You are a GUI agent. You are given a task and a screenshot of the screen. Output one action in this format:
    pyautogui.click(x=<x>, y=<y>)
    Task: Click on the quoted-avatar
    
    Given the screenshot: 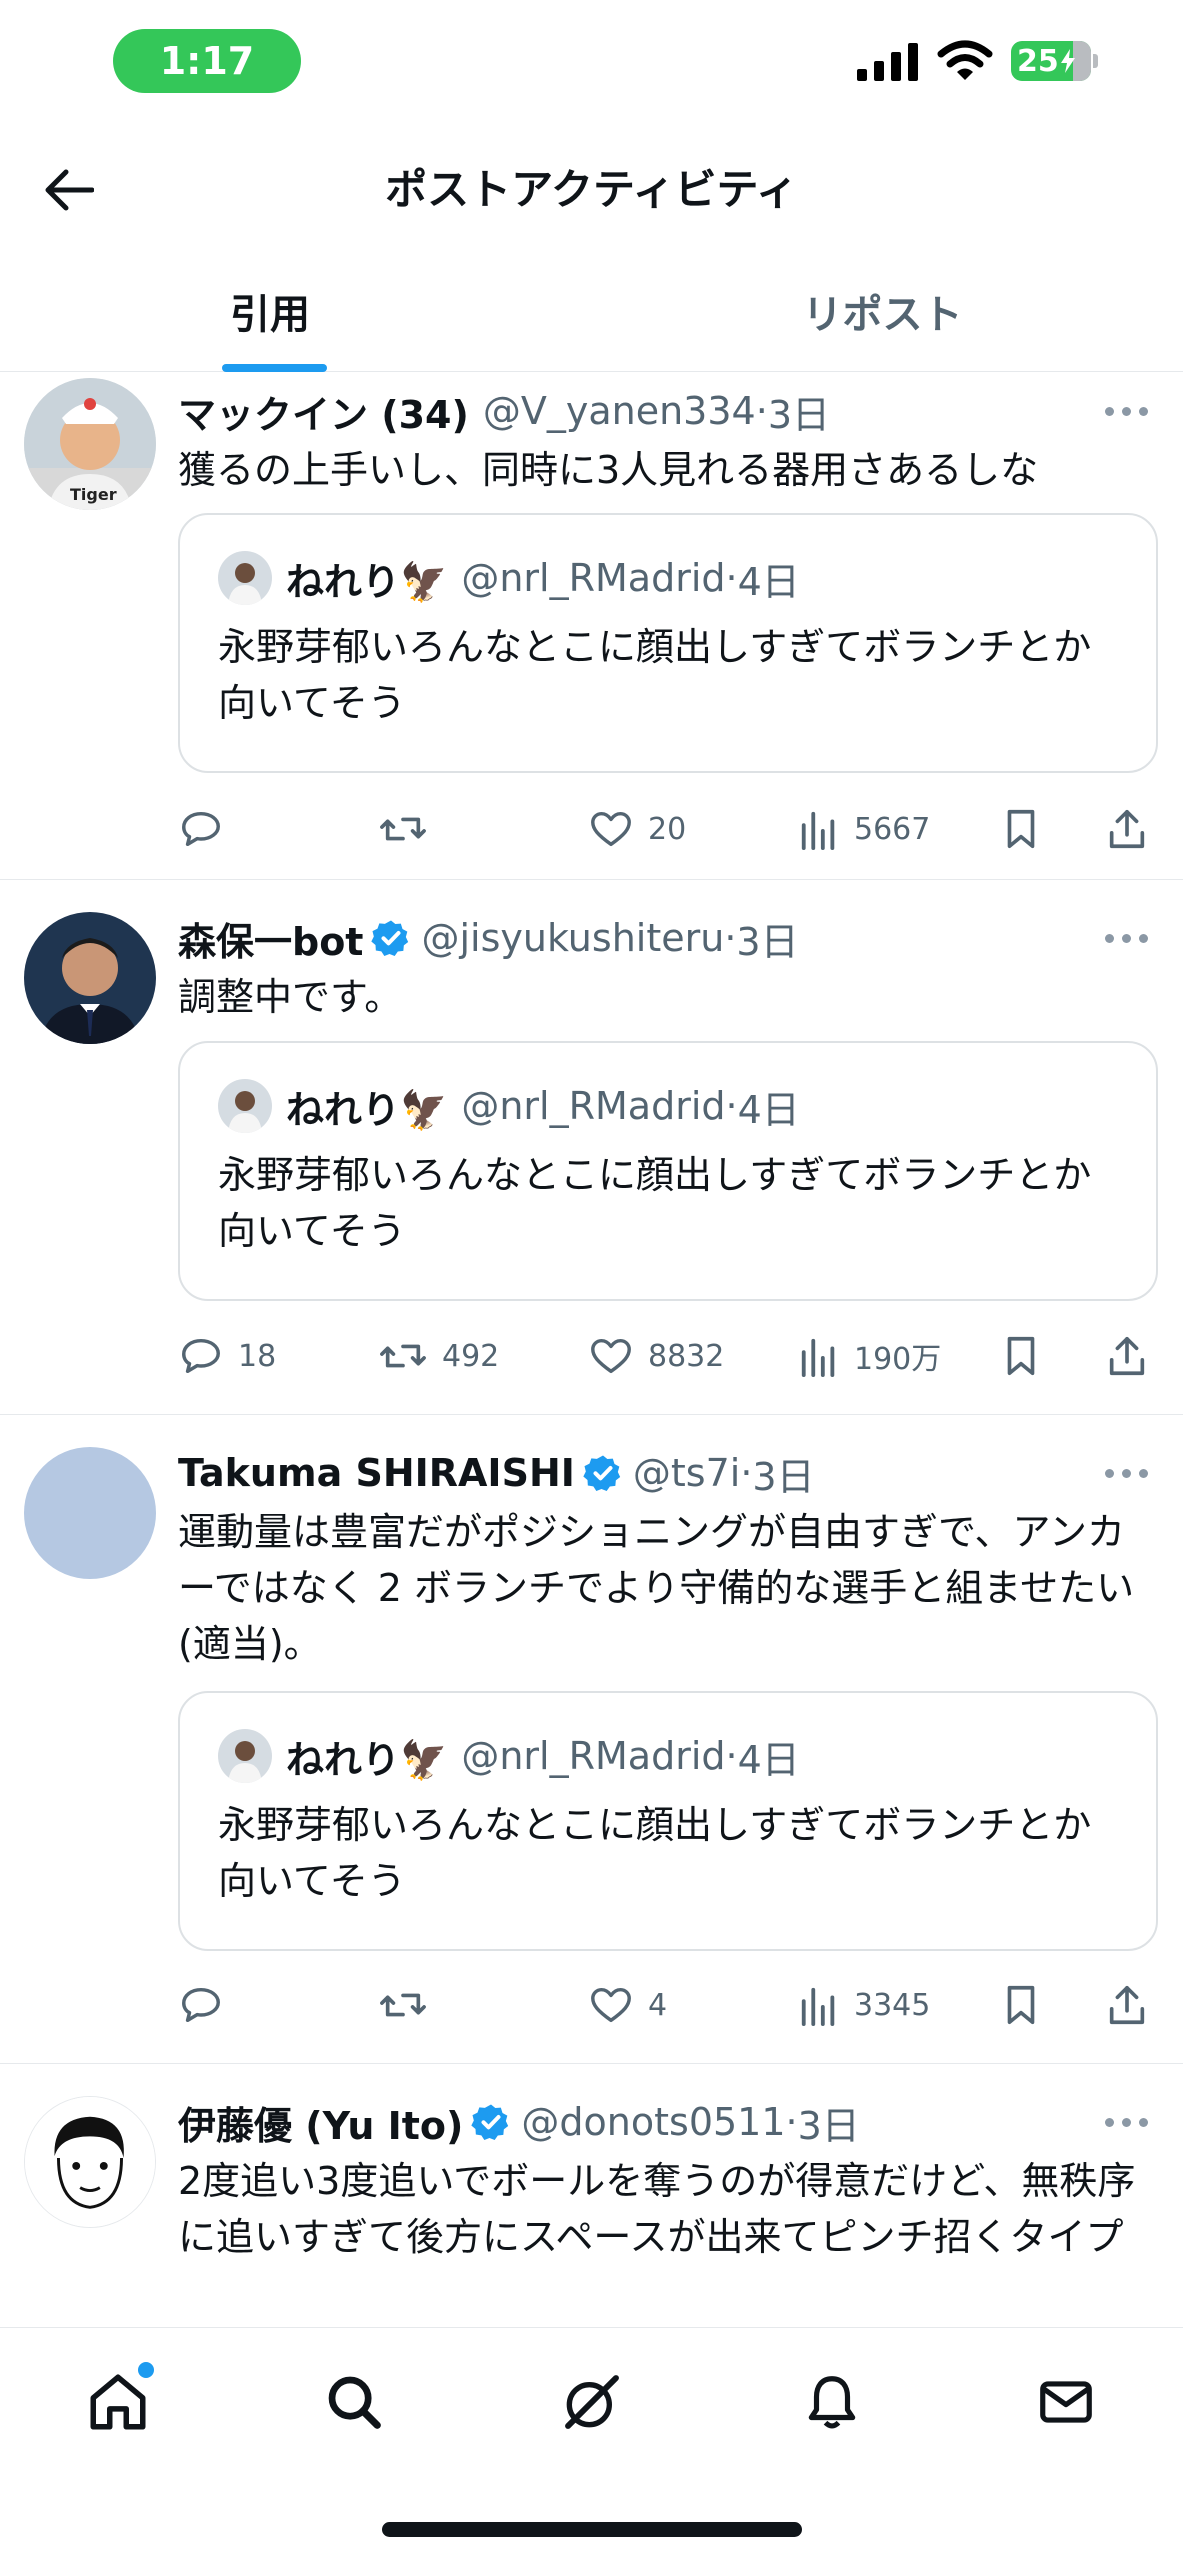 What is the action you would take?
    pyautogui.click(x=245, y=1106)
    